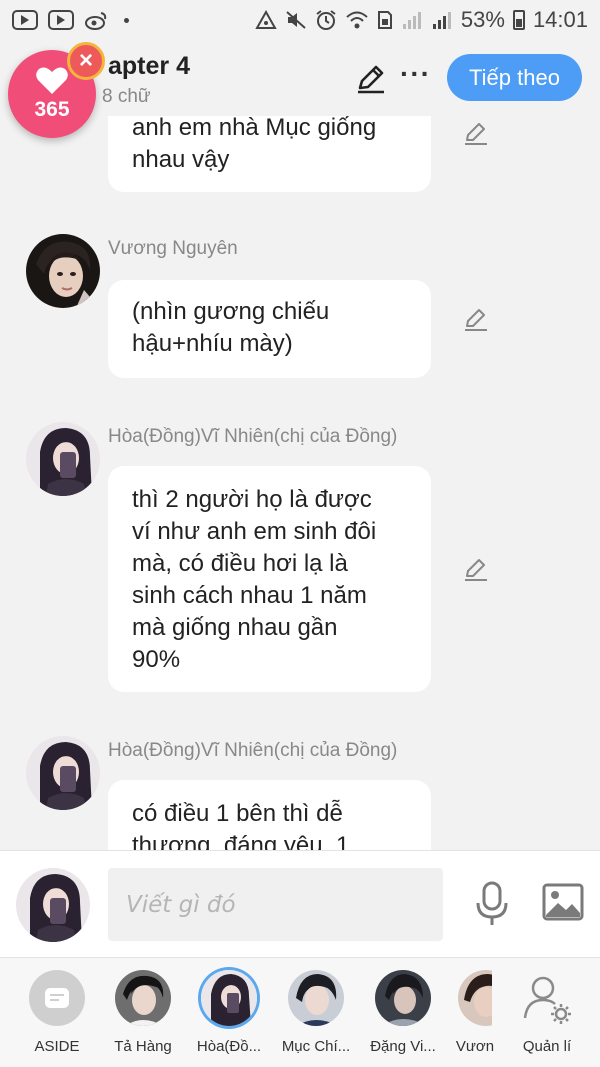 The width and height of the screenshot is (600, 1067). What do you see at coordinates (240, 563) in the screenshot?
I see `message-line: mà, có điều hơi lạ là` at bounding box center [240, 563].